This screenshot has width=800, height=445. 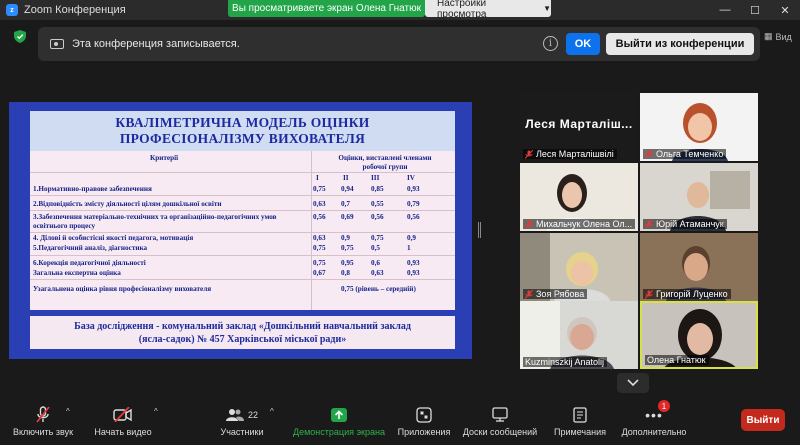 What do you see at coordinates (242, 432) in the screenshot?
I see `participants-label: Участники` at bounding box center [242, 432].